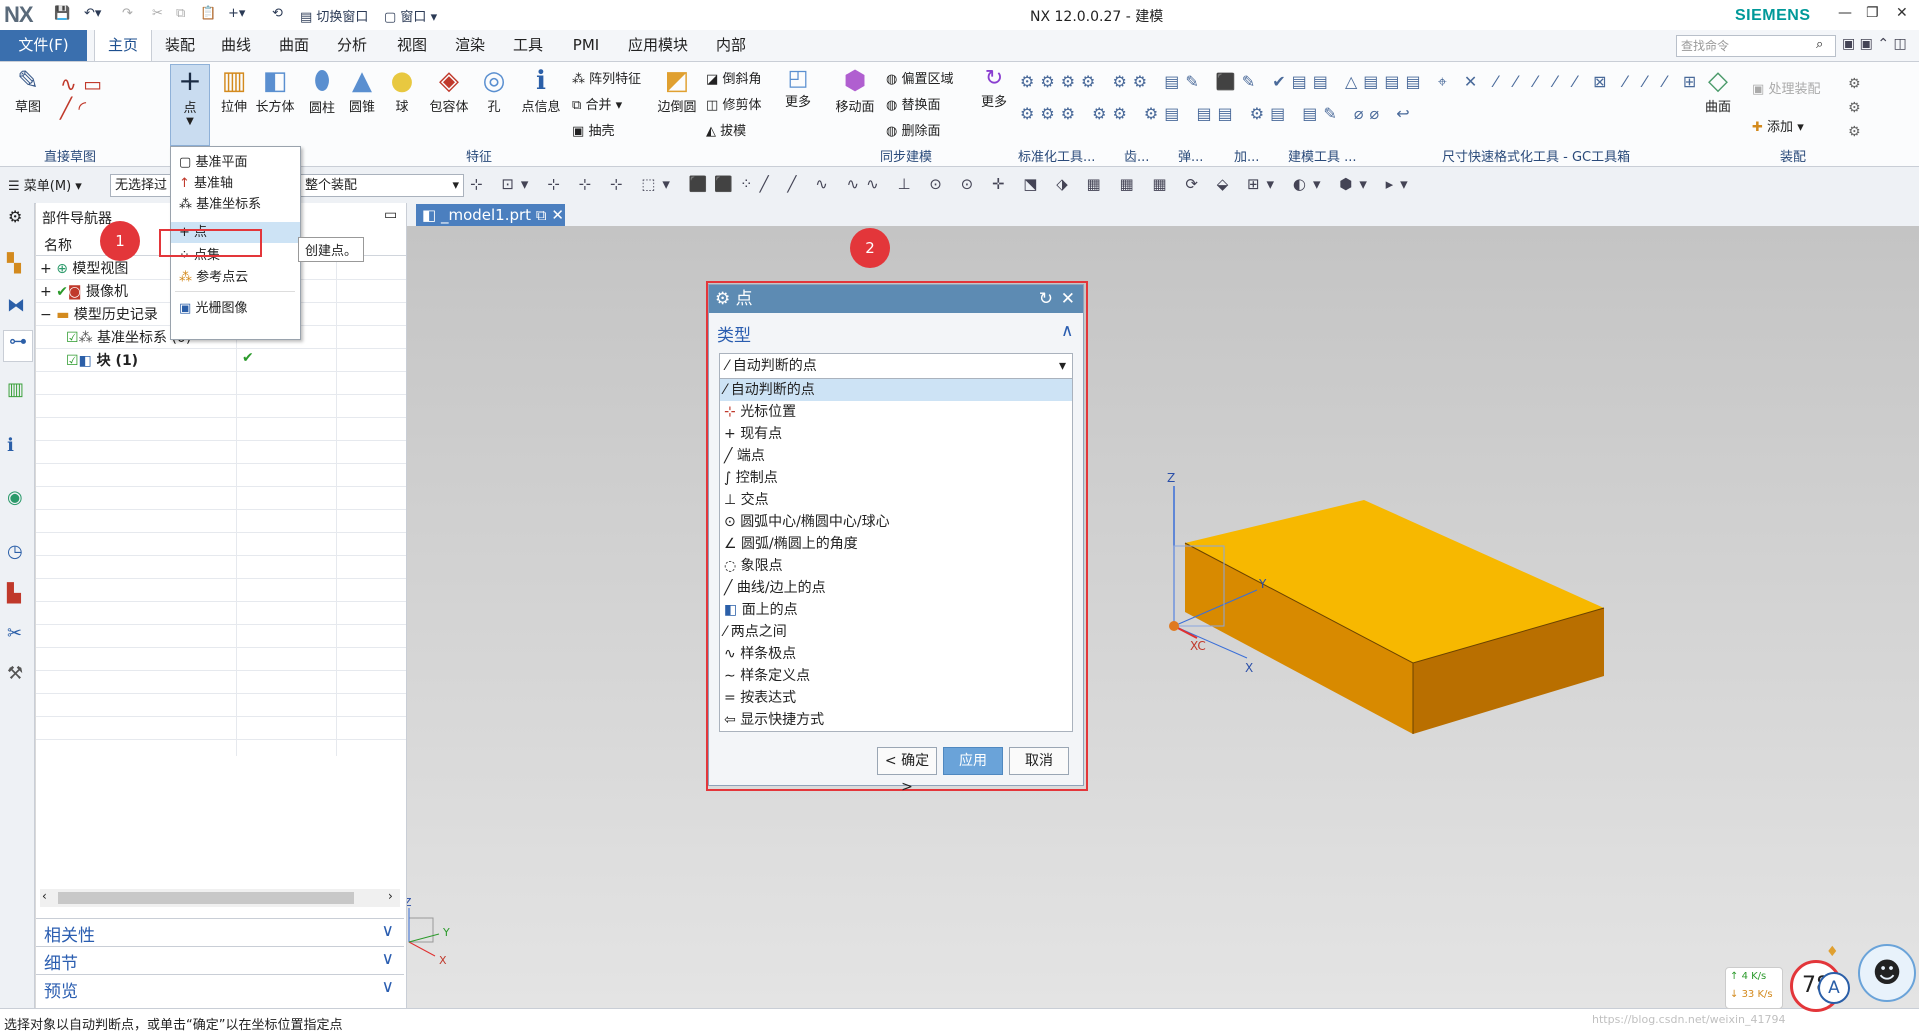 The image size is (1919, 1036). I want to click on more-features-button: ◰ 更多, so click(798, 88).